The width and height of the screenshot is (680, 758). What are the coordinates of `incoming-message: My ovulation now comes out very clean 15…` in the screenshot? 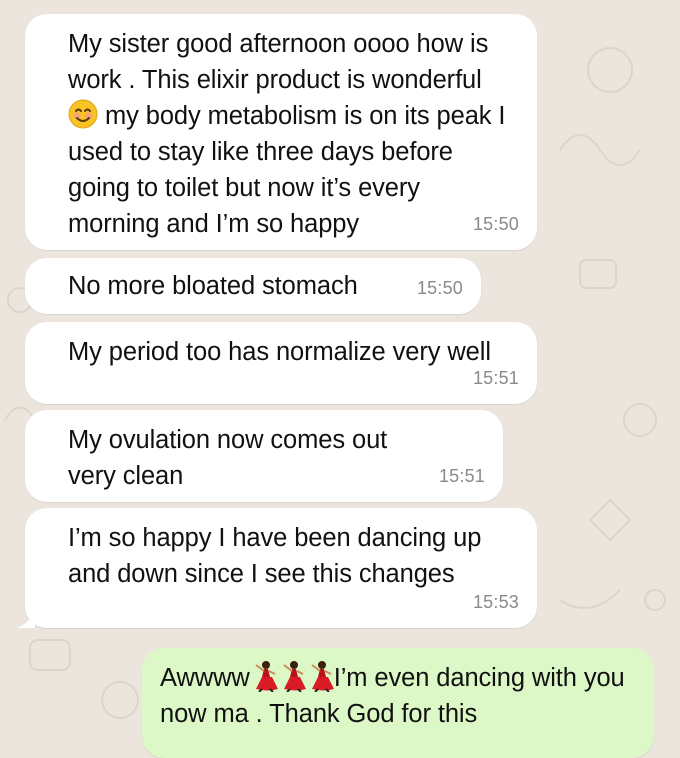 It's located at (264, 456).